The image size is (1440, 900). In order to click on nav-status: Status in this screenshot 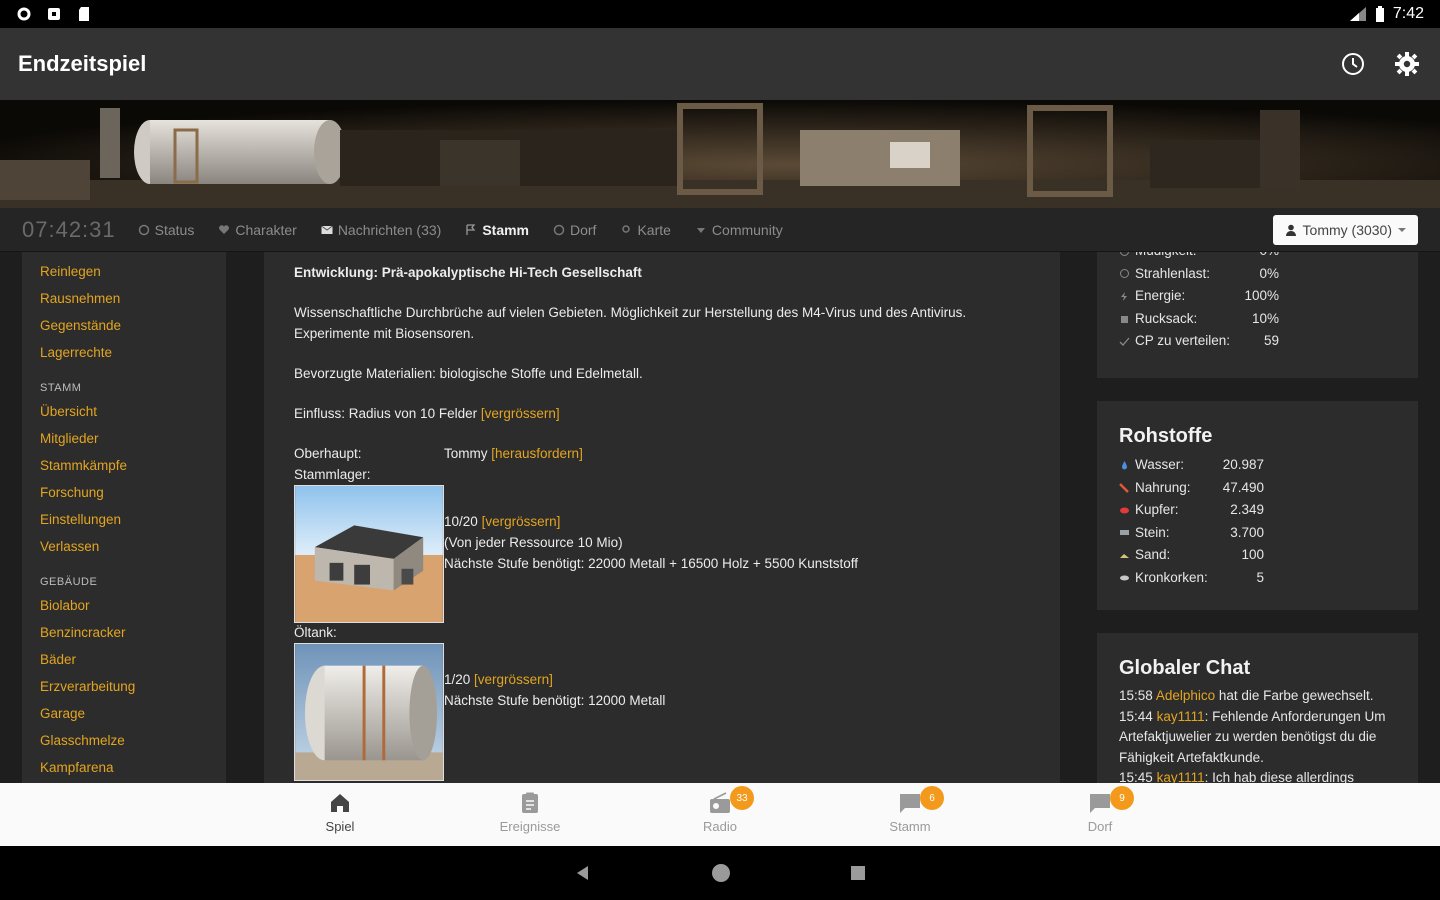, I will do `click(166, 230)`.